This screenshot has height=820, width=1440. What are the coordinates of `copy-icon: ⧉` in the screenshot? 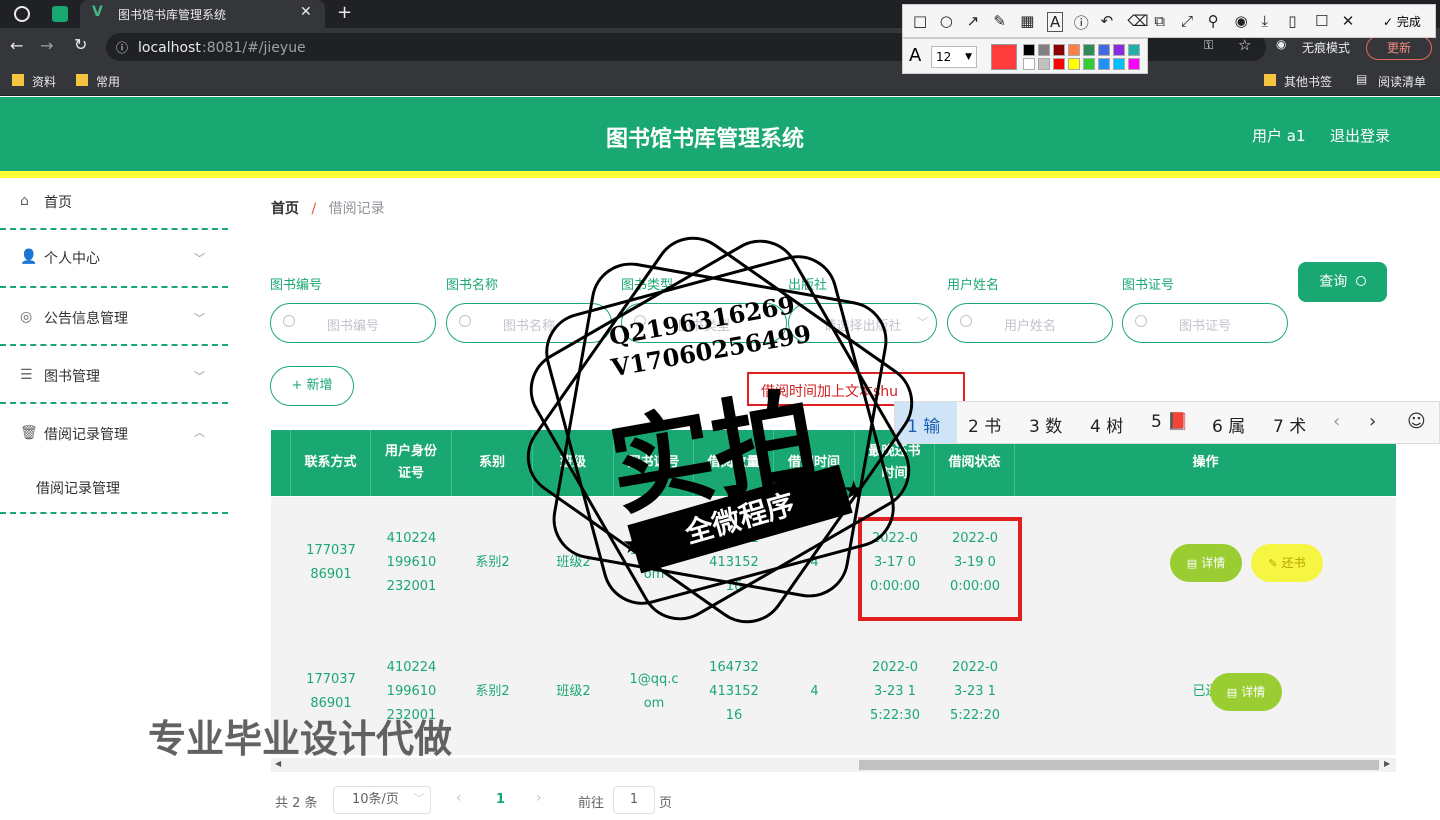 It's located at (1159, 21).